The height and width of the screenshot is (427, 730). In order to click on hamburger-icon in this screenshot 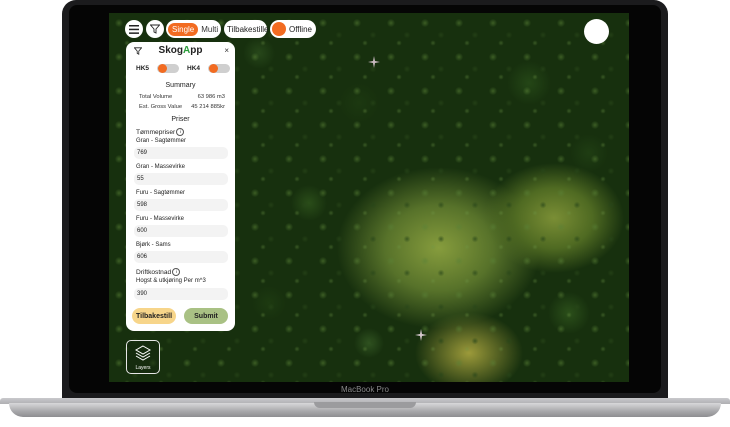, I will do `click(134, 29)`.